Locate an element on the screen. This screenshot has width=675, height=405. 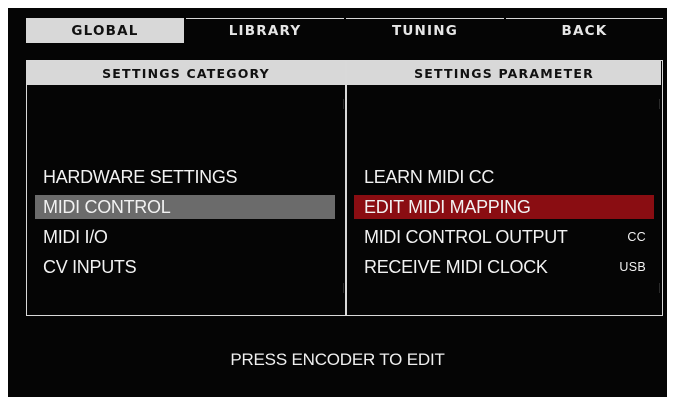
parameter-item-label: LEARN MIDI CC is located at coordinates (429, 176).